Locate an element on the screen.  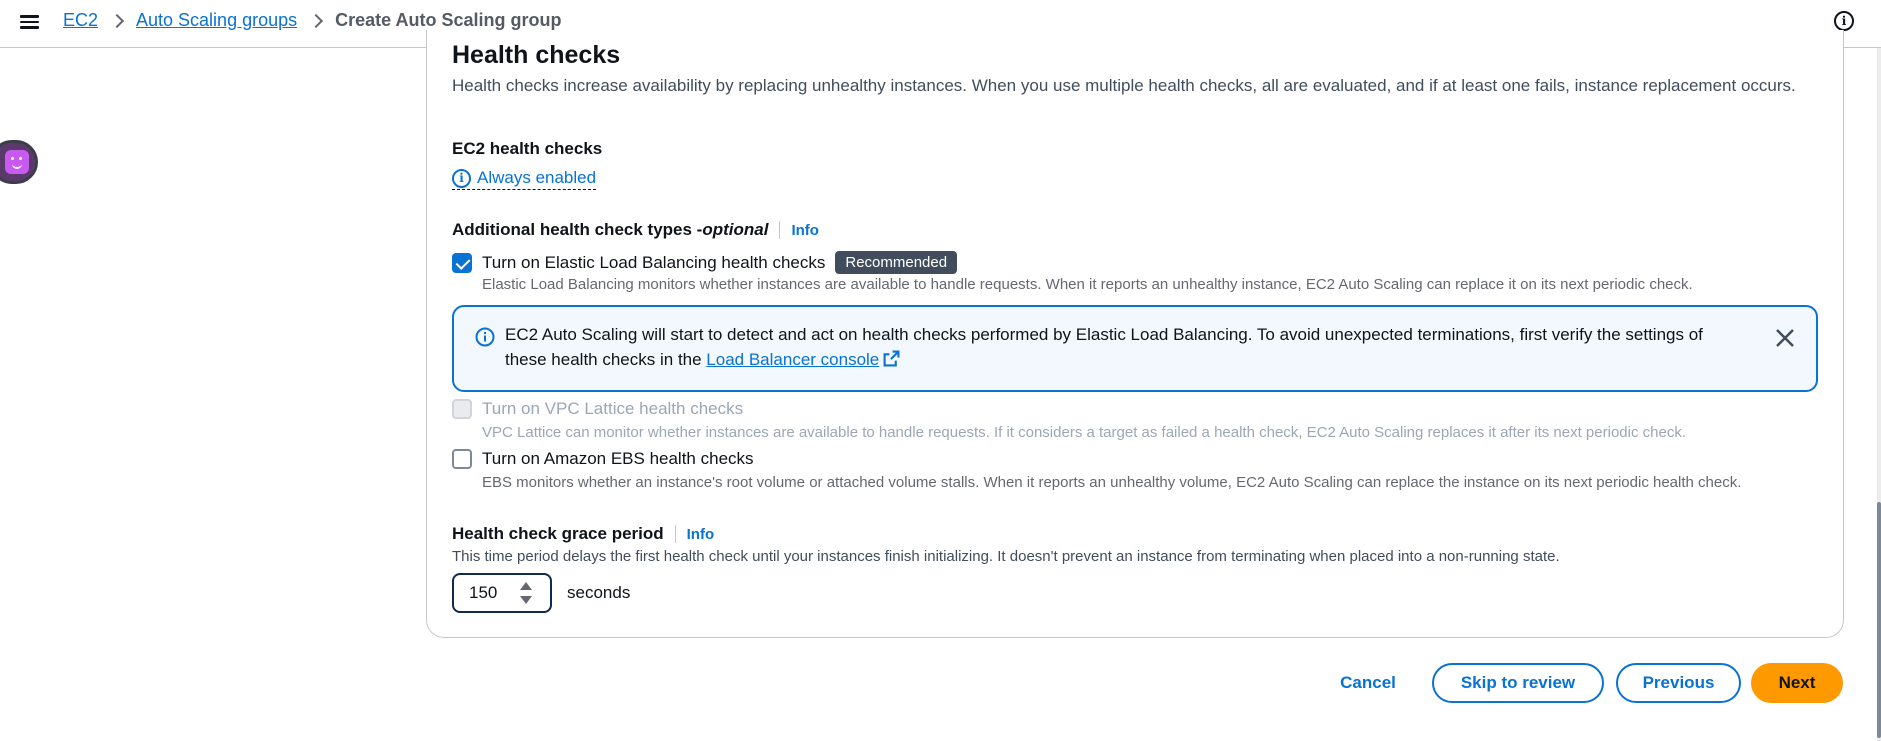
always-enabled-popover: i Always enabled is located at coordinates (524, 179).